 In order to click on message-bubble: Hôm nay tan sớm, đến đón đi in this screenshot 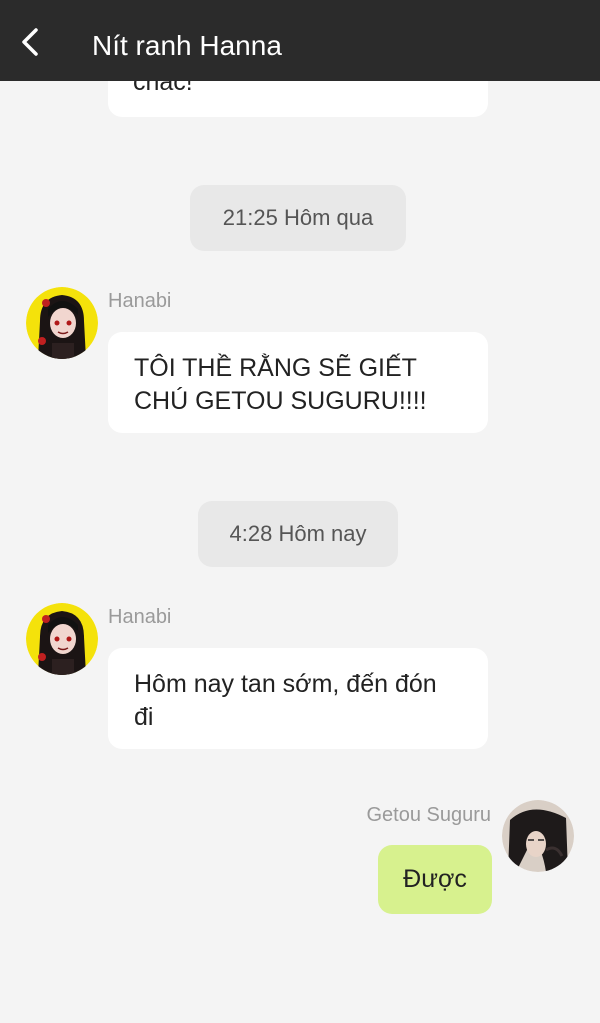, I will do `click(298, 698)`.